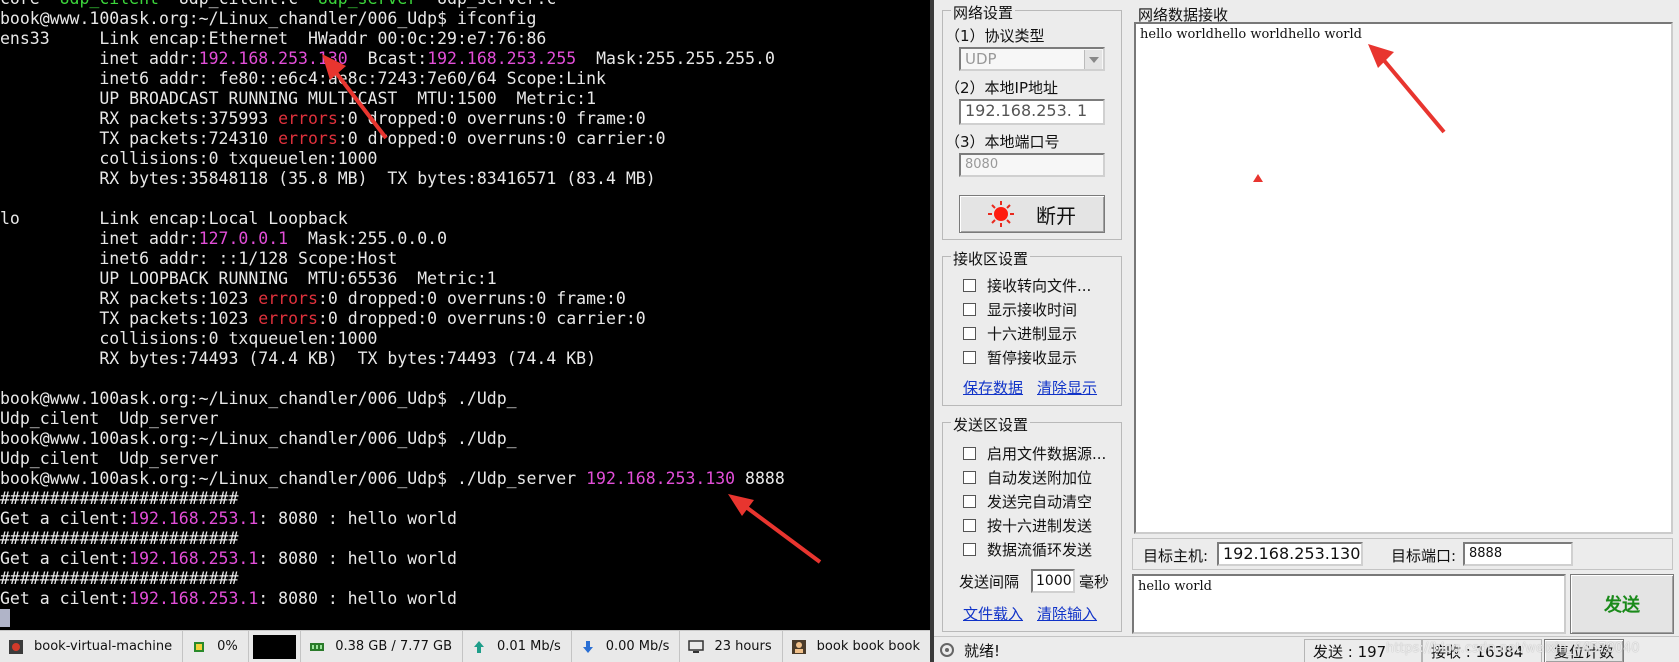  What do you see at coordinates (199, 258) in the screenshot?
I see `terminal-text: inet6 addr: ::1/128 Scope:Host` at bounding box center [199, 258].